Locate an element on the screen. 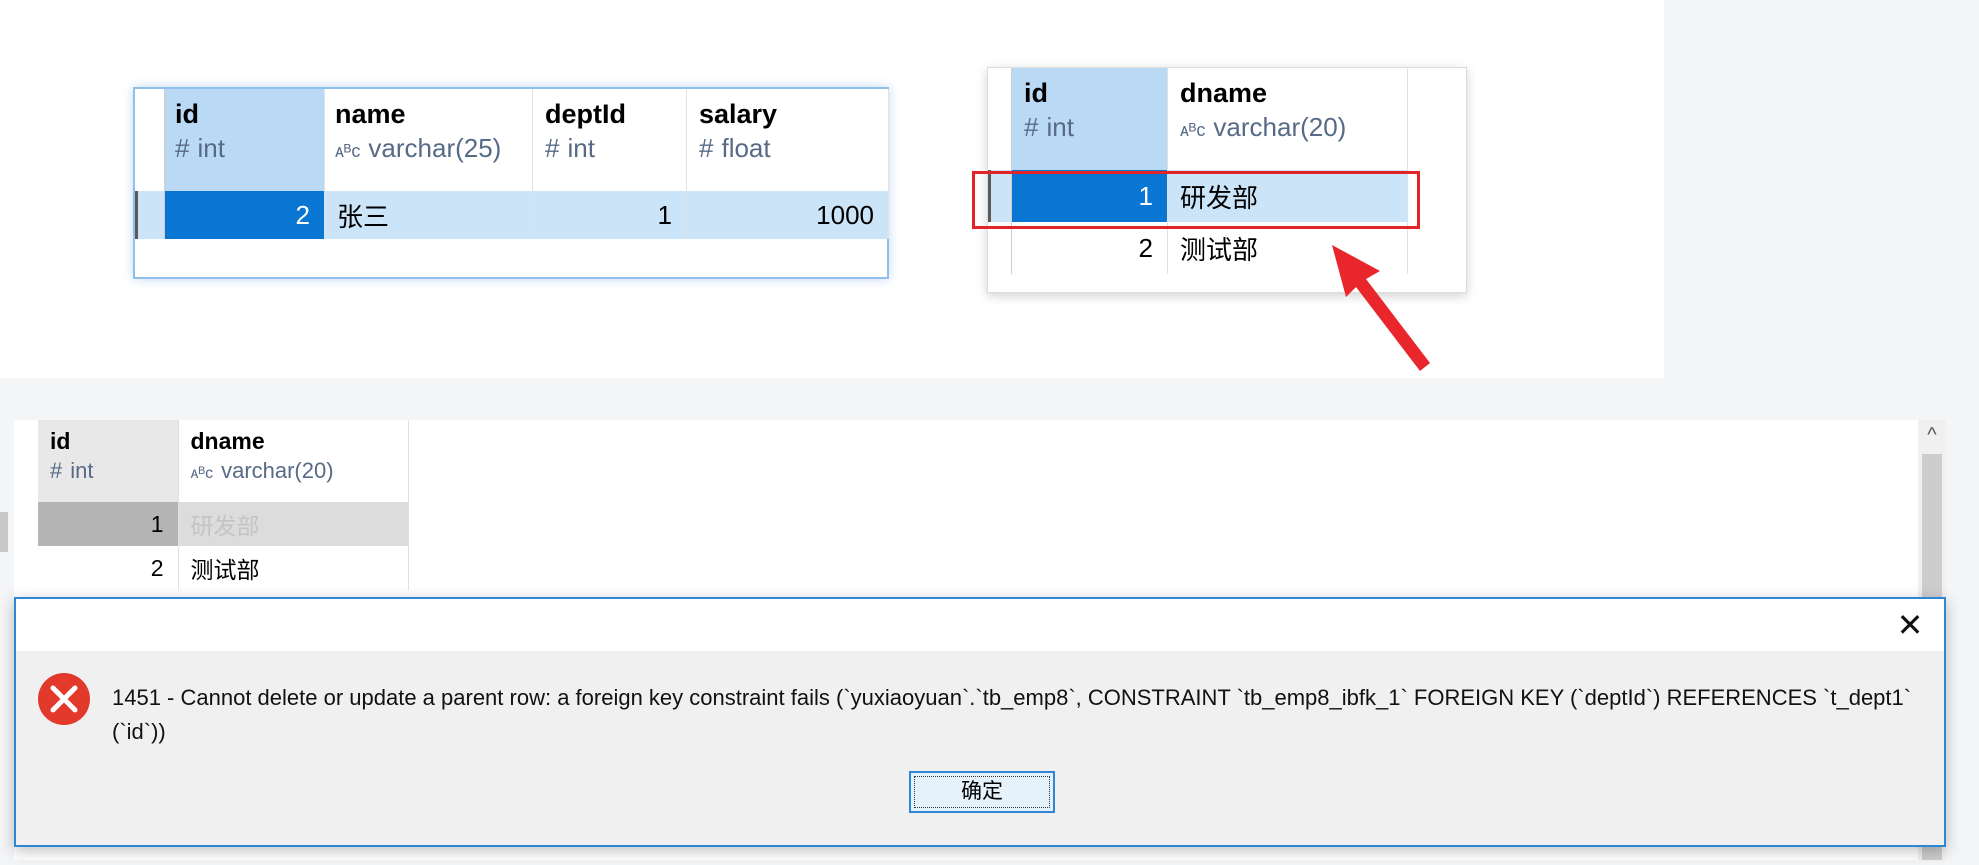 The height and width of the screenshot is (865, 1979). red-arrow-icon is located at coordinates (1381, 308).